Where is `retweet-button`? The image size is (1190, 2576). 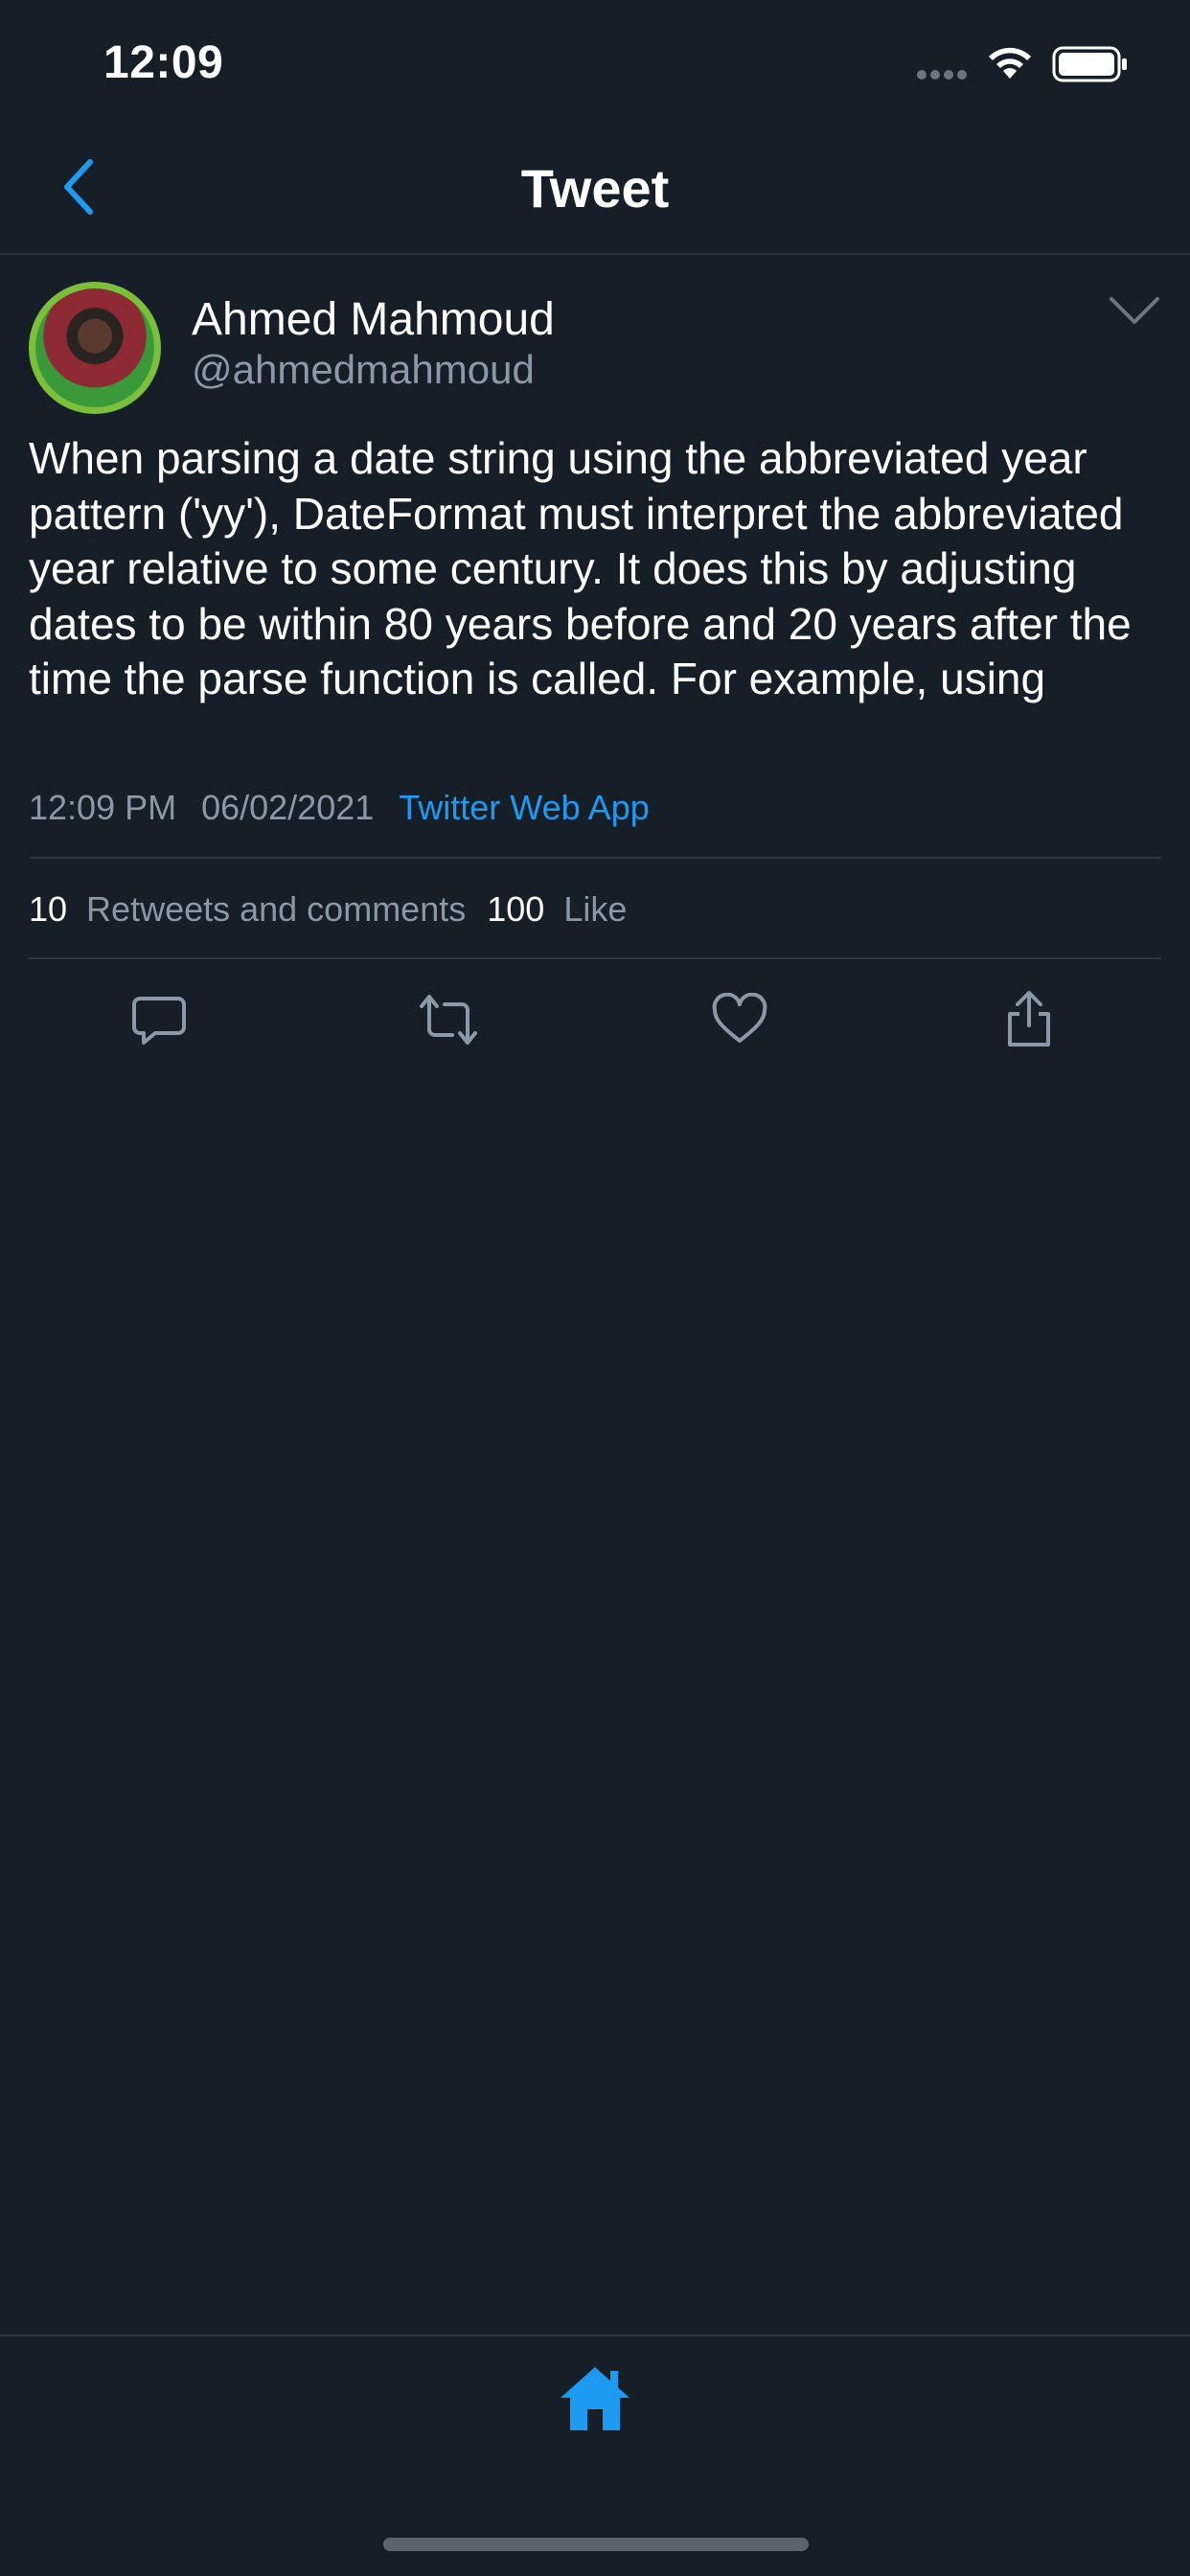
retweet-button is located at coordinates (449, 1019).